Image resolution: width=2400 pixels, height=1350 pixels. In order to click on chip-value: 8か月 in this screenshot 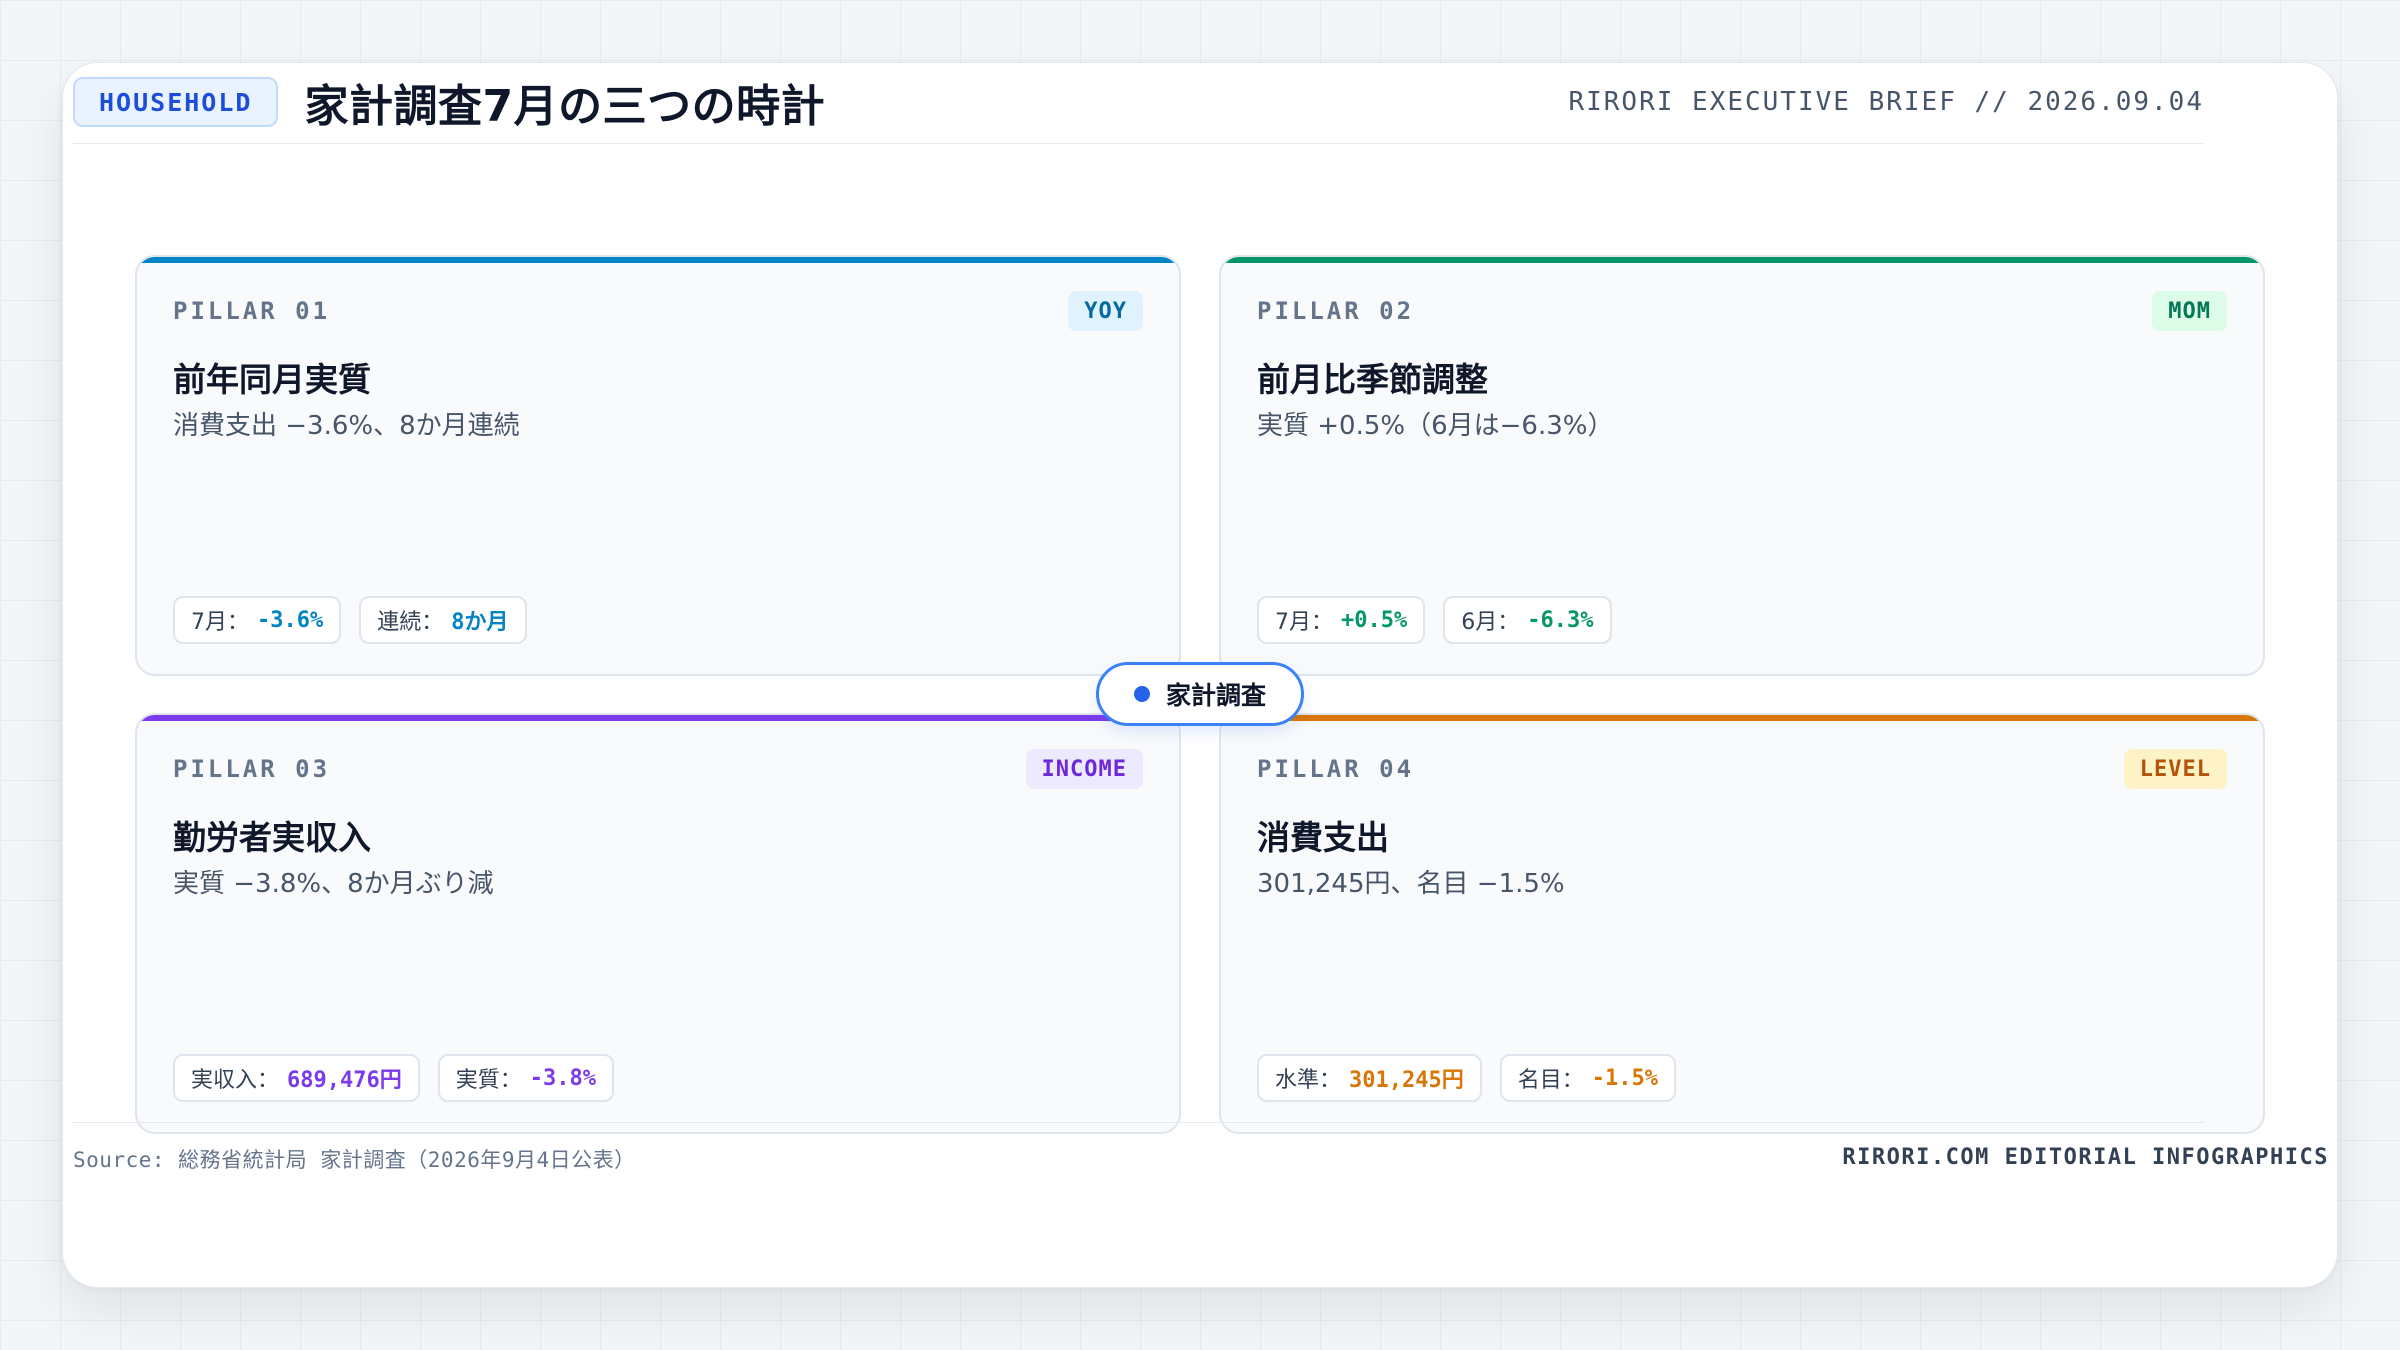, I will do `click(480, 622)`.